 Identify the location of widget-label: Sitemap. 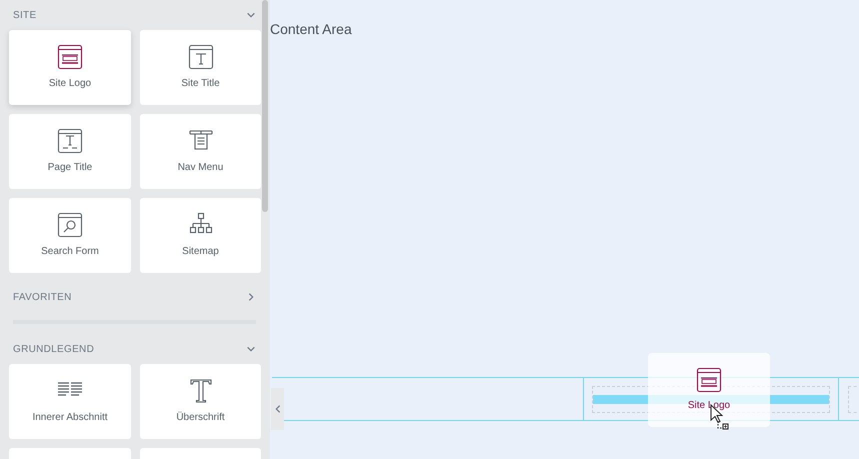
(200, 252).